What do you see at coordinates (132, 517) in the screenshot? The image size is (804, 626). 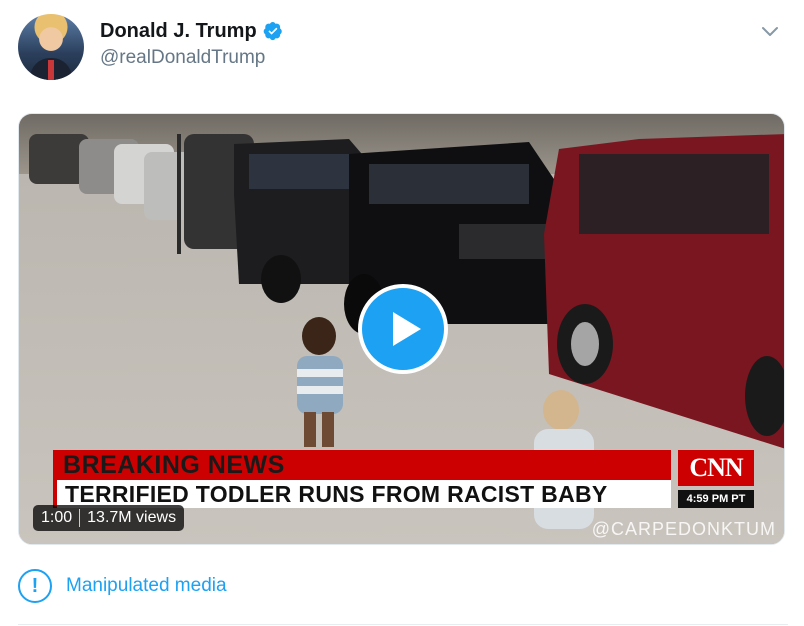 I see `video-views: 13.7M views` at bounding box center [132, 517].